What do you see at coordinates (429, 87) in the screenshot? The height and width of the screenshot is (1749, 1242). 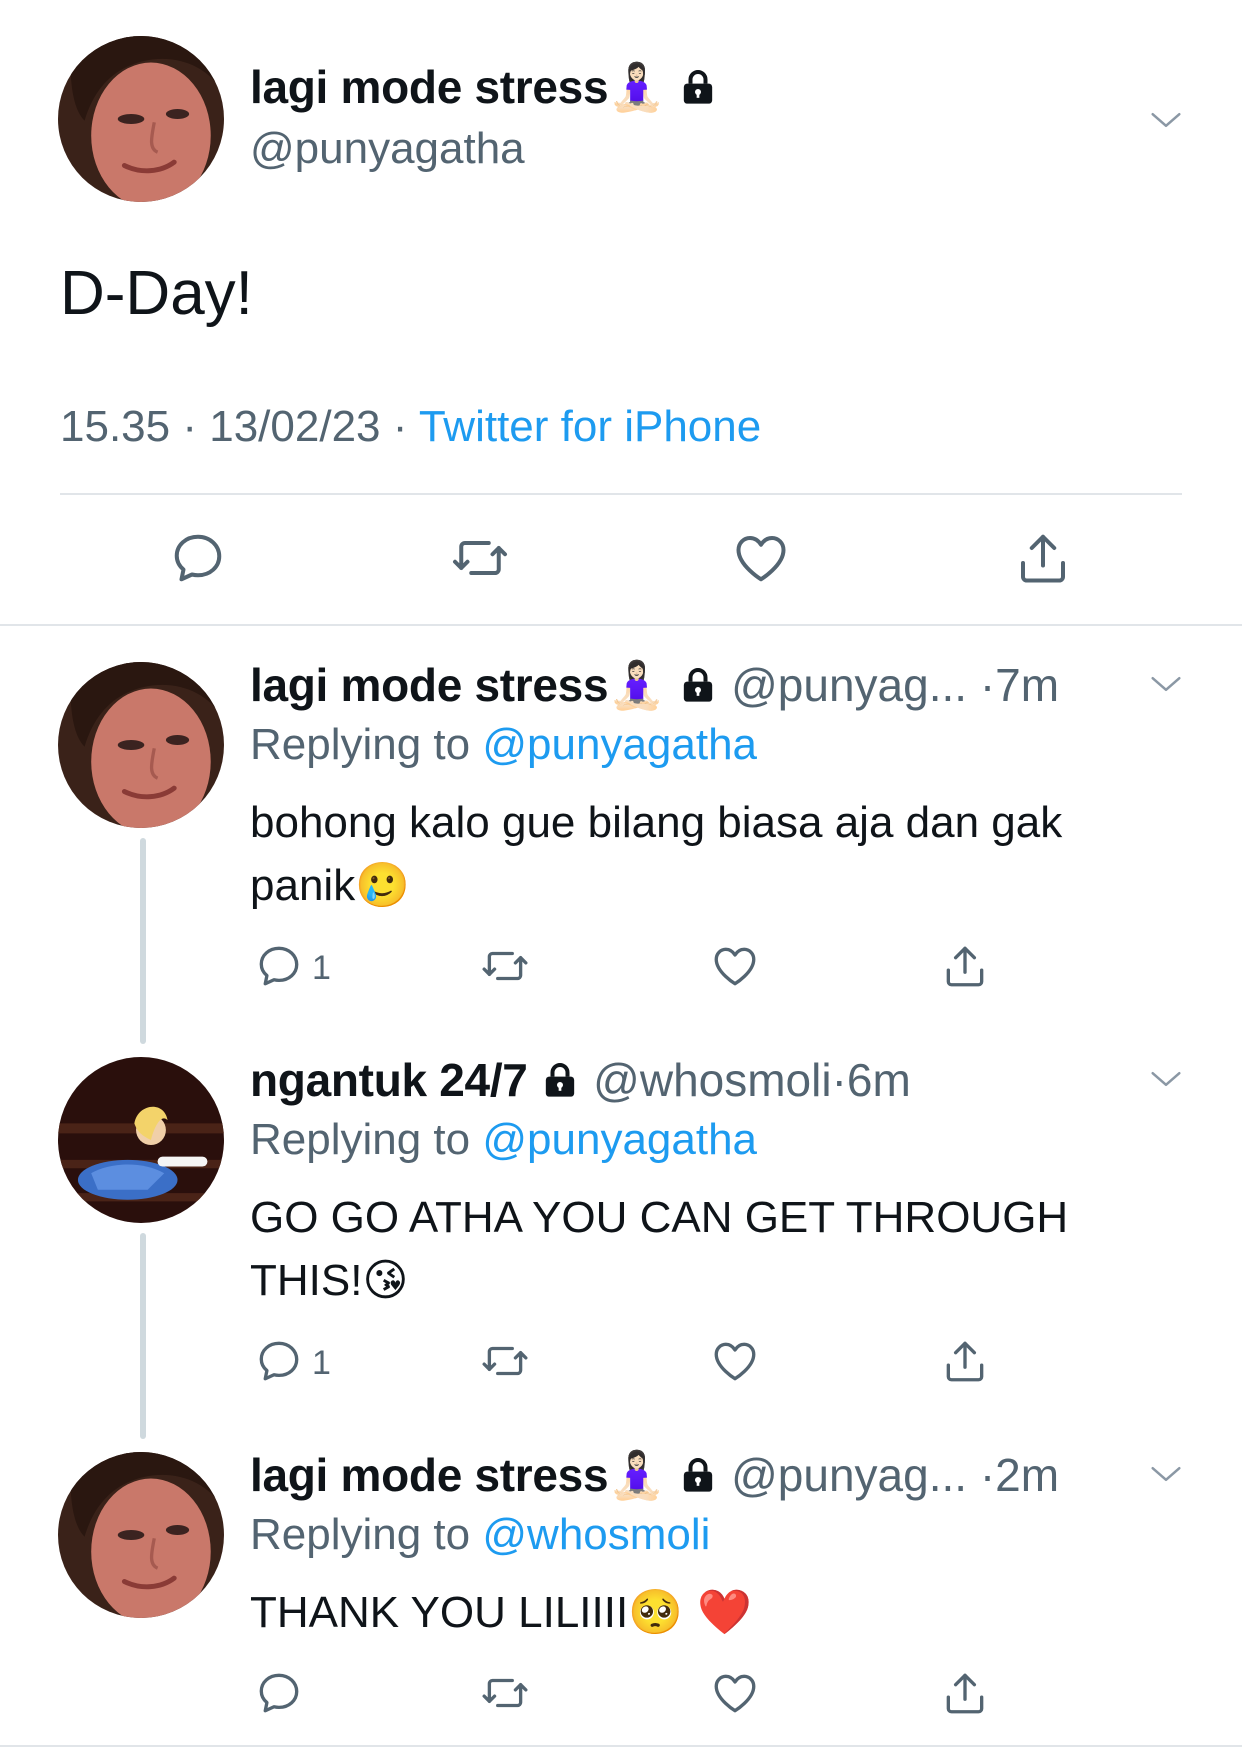 I see `display-name: lagi mode stress` at bounding box center [429, 87].